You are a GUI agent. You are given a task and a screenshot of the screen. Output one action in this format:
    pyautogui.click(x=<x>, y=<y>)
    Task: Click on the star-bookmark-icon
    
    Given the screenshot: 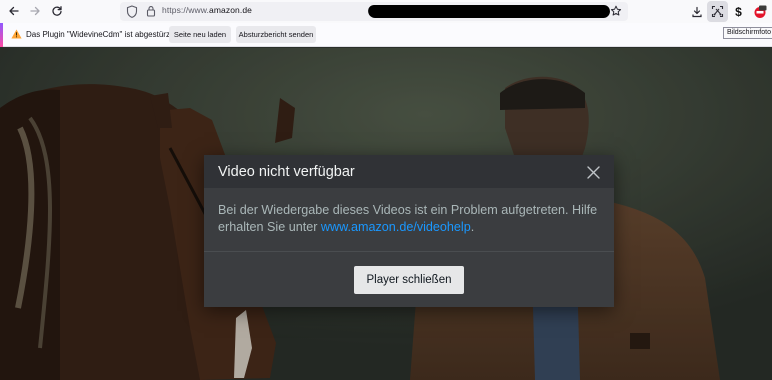 What is the action you would take?
    pyautogui.click(x=616, y=11)
    